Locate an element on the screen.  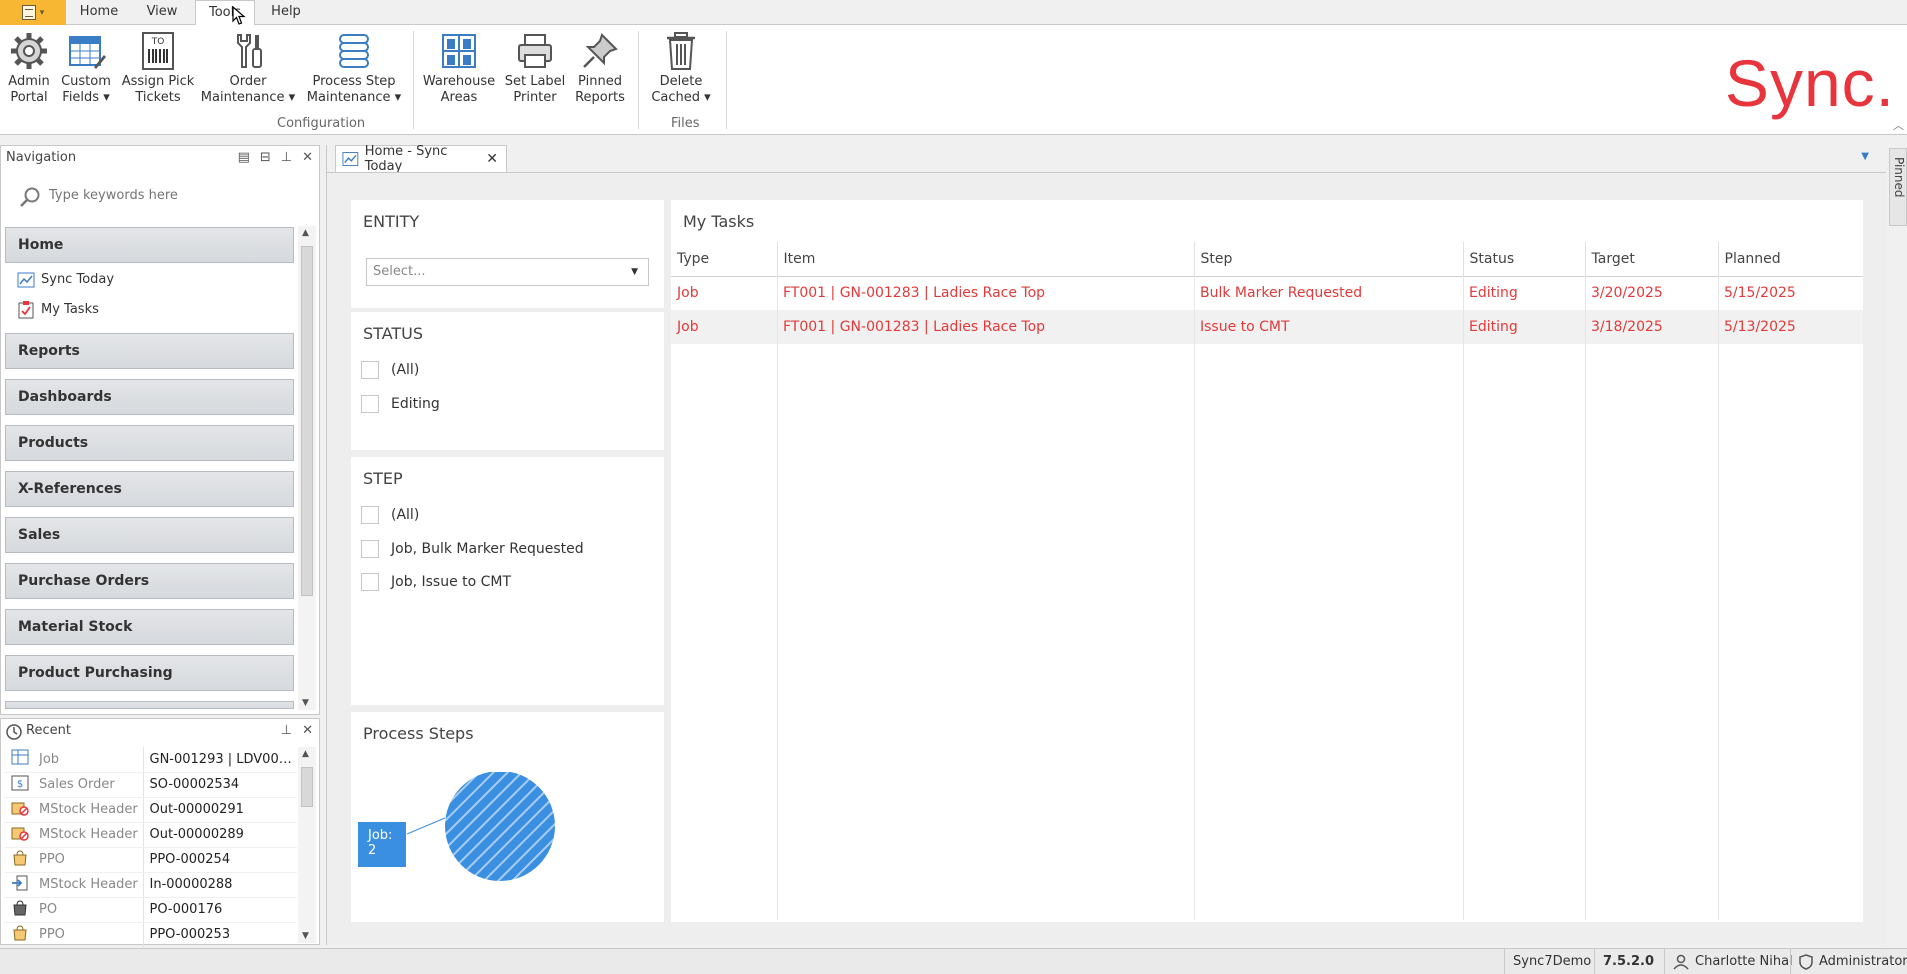
status-version: 7.5.2.0 is located at coordinates (1628, 961).